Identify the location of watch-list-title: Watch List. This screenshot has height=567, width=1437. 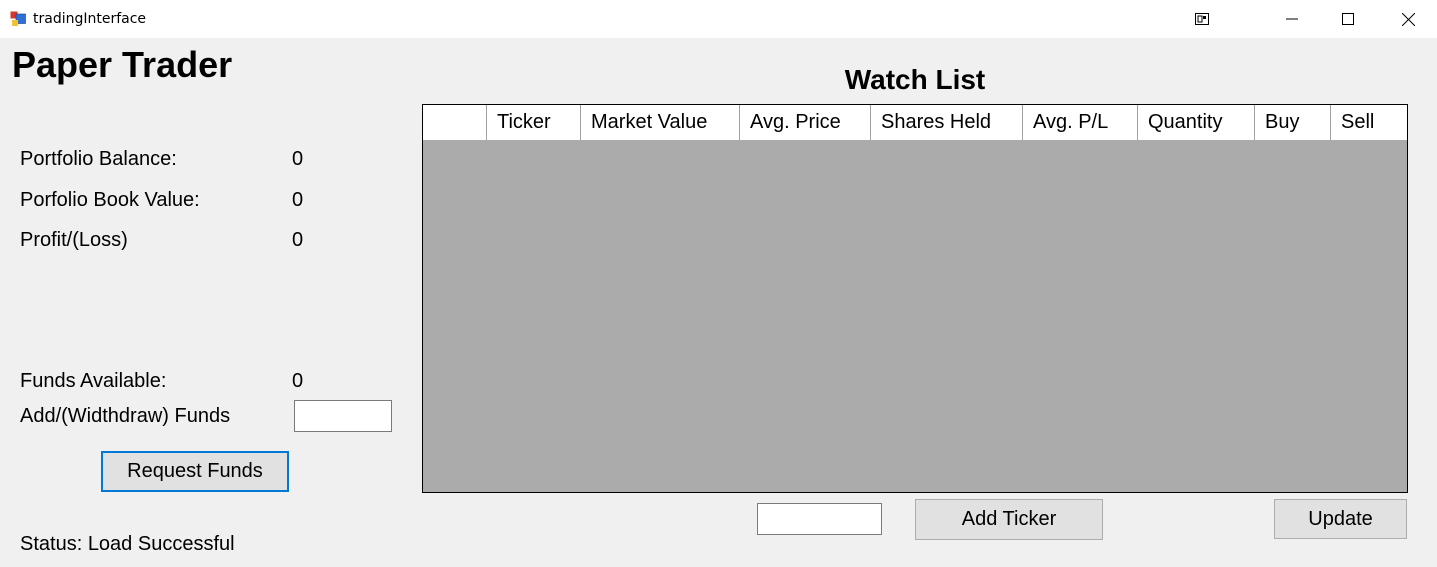
(915, 79).